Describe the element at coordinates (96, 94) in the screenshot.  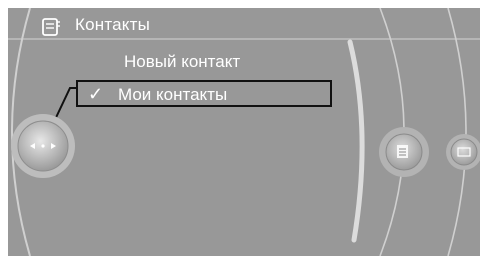
I see `checkmark-icon: ✓` at that location.